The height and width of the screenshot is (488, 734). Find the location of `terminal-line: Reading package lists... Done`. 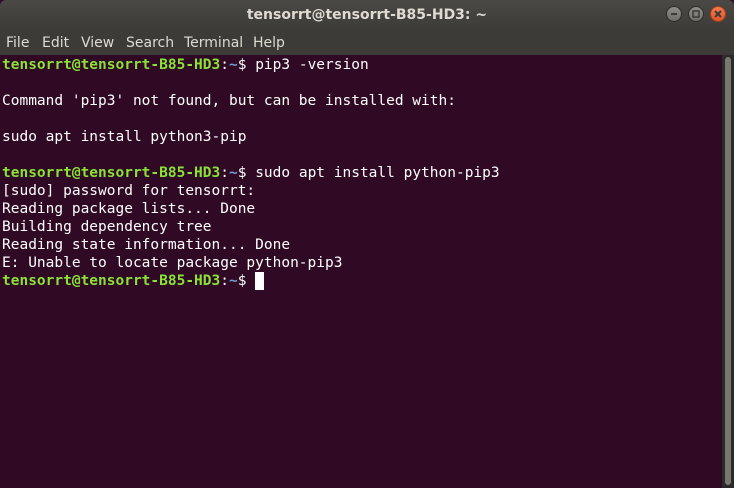

terminal-line: Reading package lists... Done is located at coordinates (129, 209).